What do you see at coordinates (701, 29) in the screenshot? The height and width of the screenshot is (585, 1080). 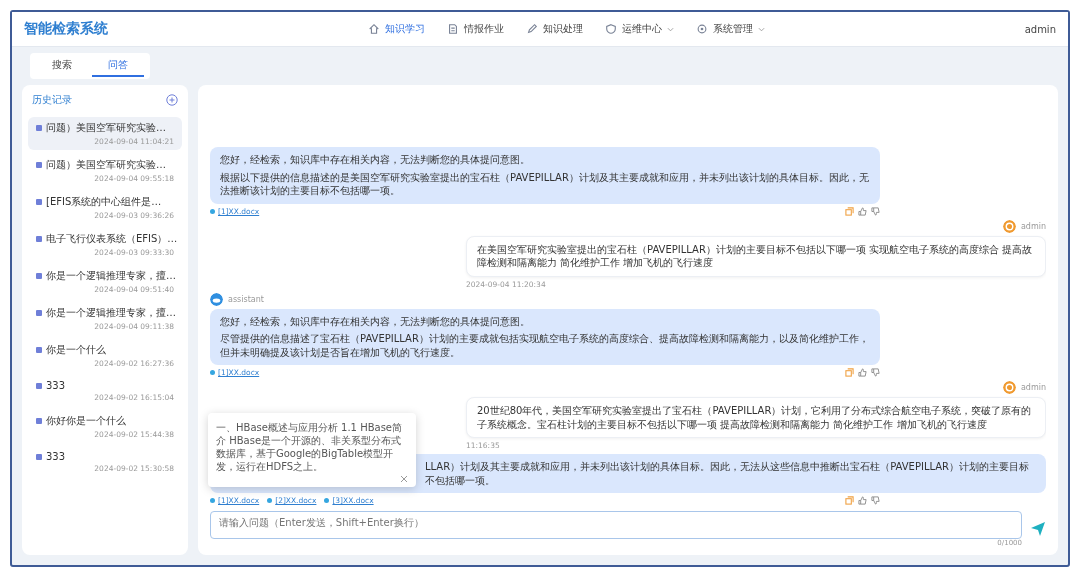 I see `settings-icon` at bounding box center [701, 29].